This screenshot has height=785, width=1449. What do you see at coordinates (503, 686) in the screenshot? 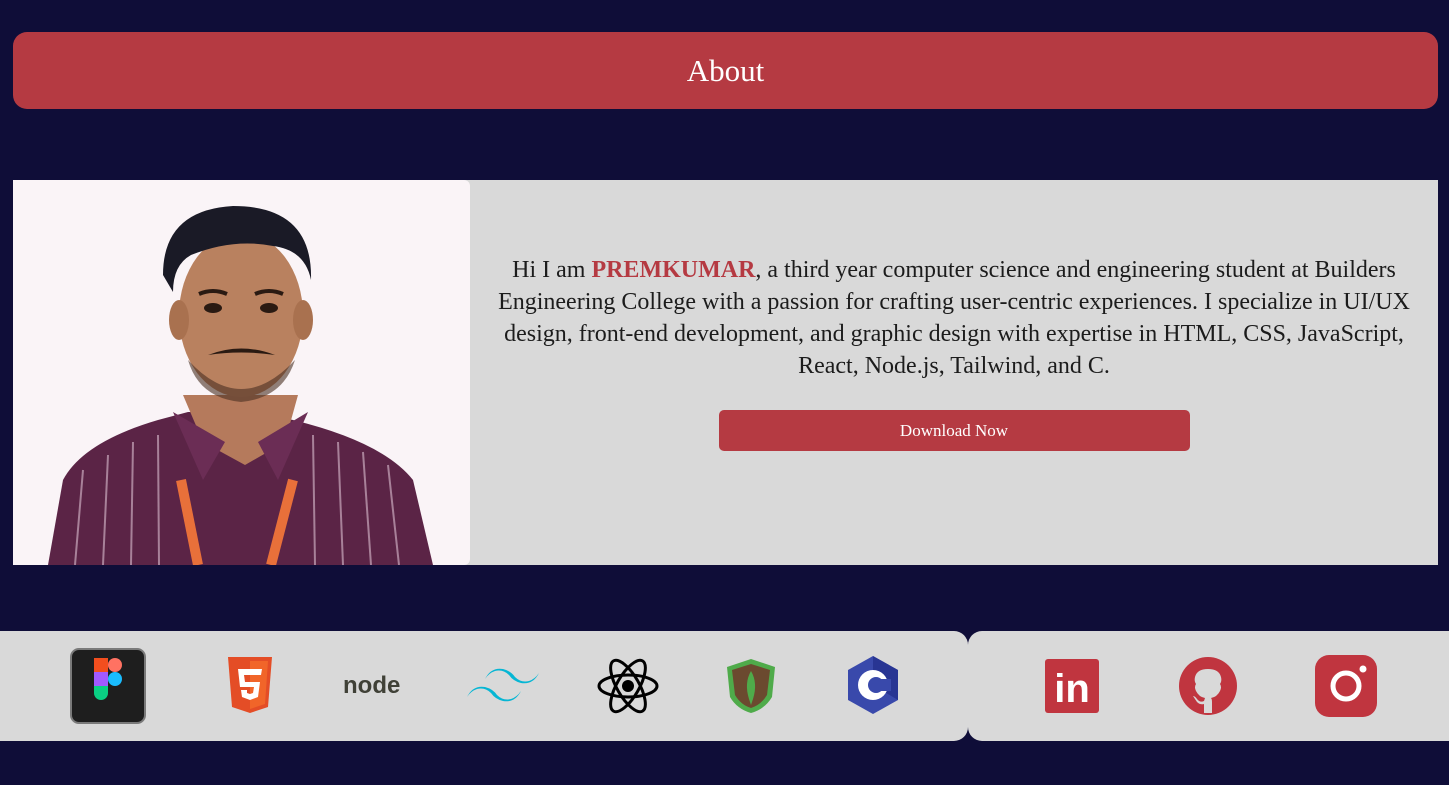
I see `tailwind-icon` at bounding box center [503, 686].